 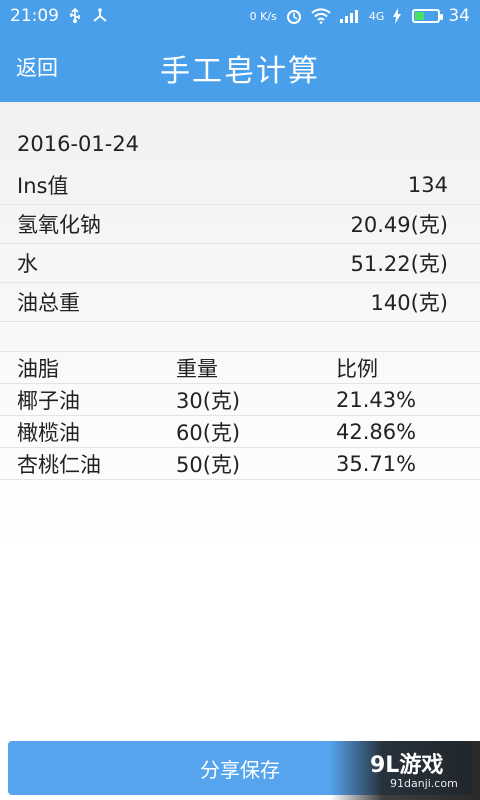 I want to click on wifi-icon, so click(x=321, y=16).